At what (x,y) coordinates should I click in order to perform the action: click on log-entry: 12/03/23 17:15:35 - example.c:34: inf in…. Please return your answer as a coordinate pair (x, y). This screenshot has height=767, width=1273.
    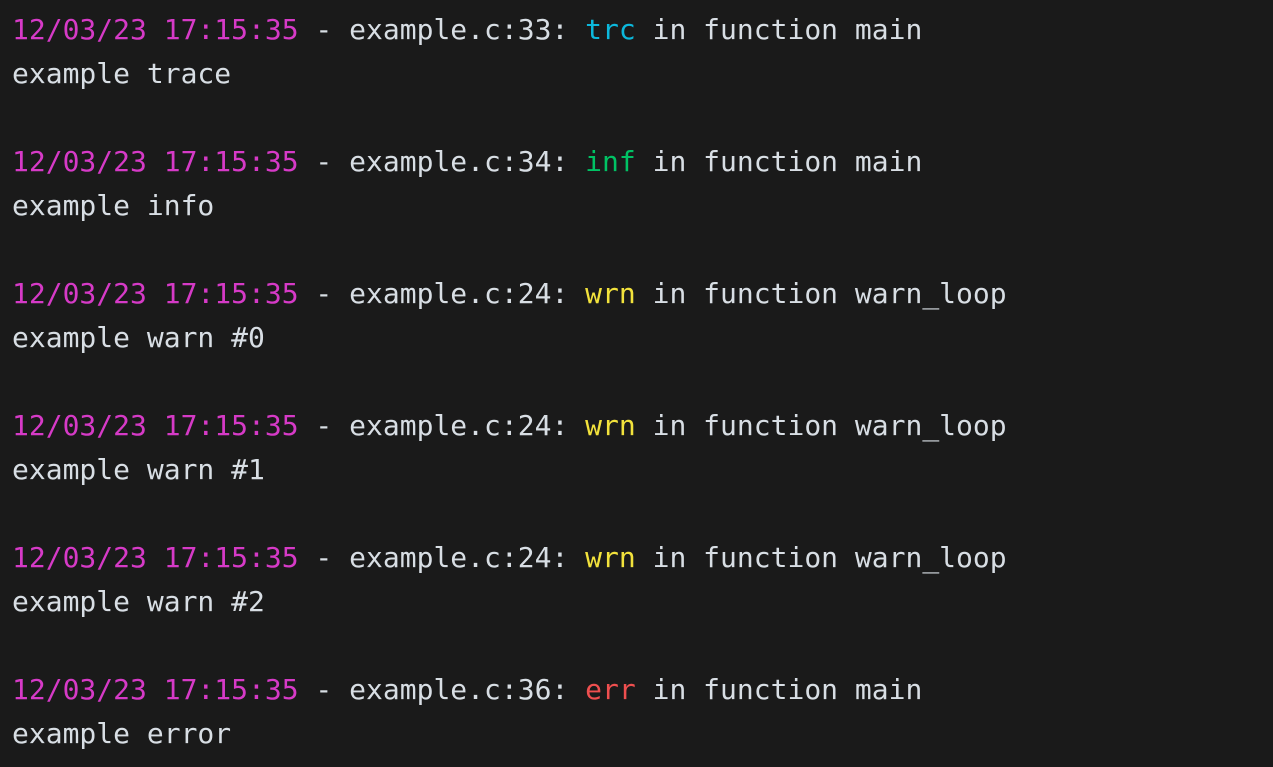
    Looking at the image, I should click on (642, 184).